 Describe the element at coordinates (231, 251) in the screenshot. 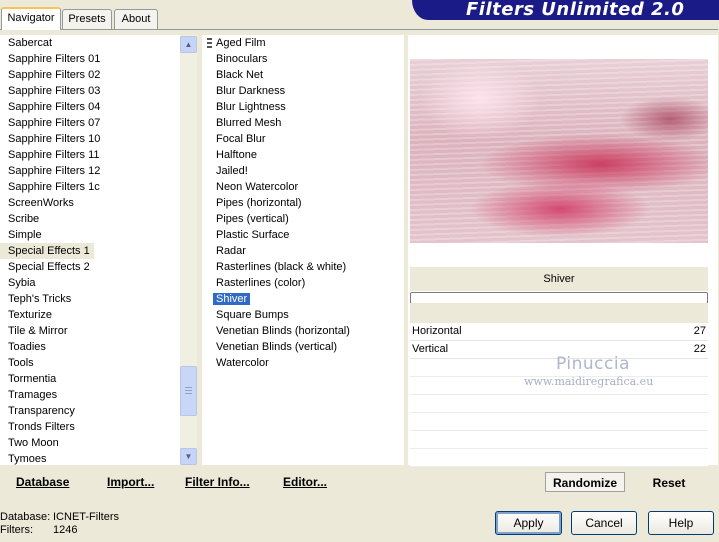

I see `filter-item-label: Radar` at that location.